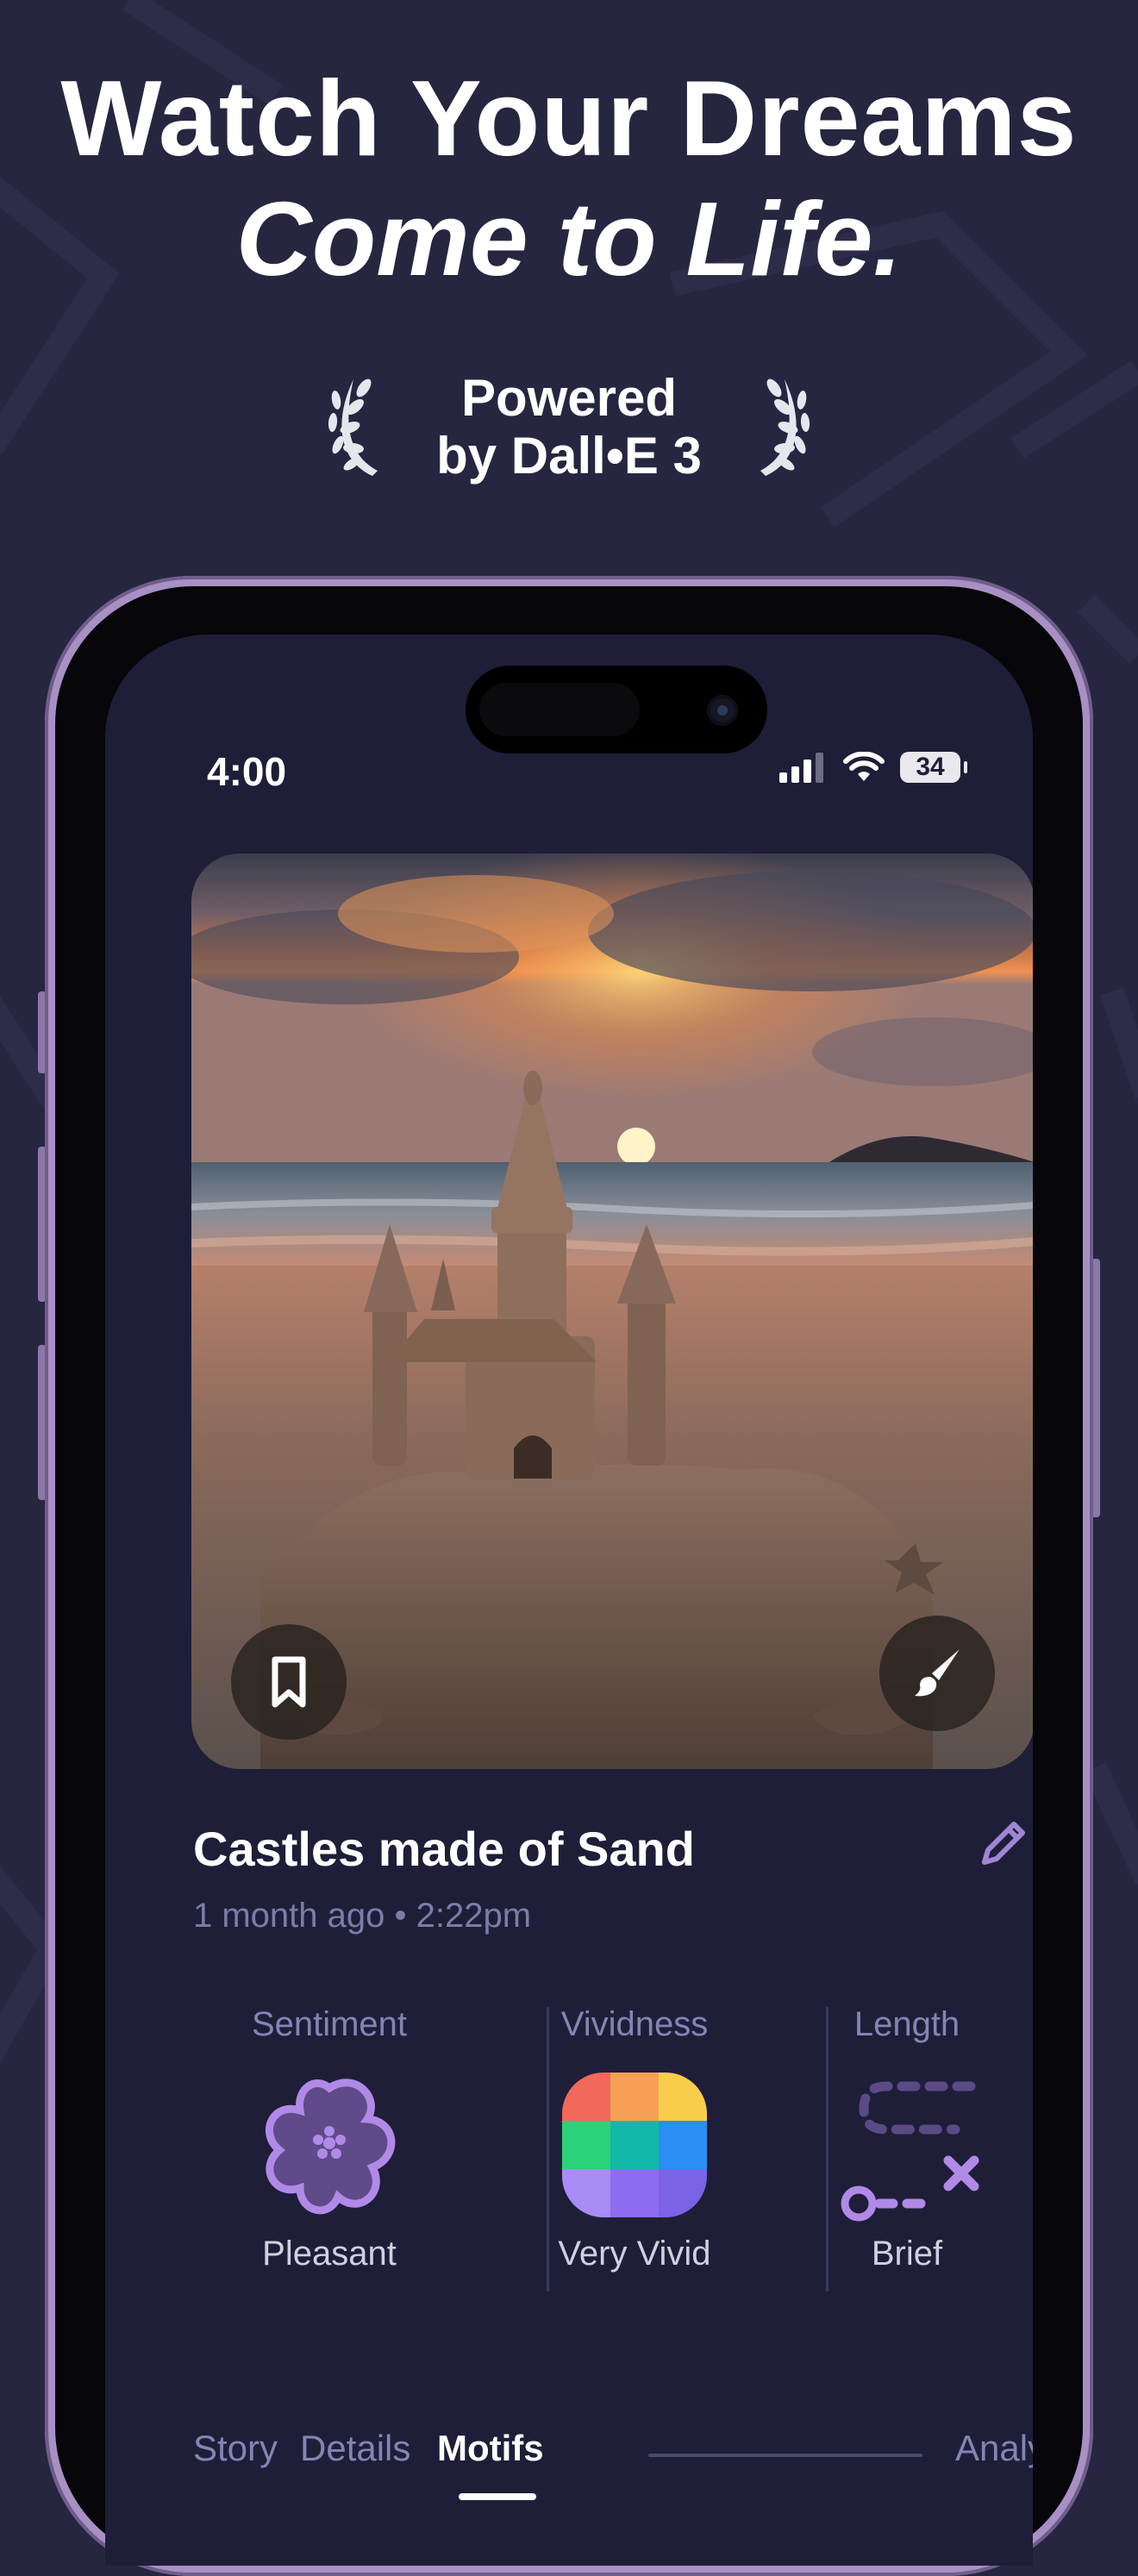 Image resolution: width=1138 pixels, height=2576 pixels. What do you see at coordinates (569, 239) in the screenshot?
I see `headline-line-2: Come to Life.` at bounding box center [569, 239].